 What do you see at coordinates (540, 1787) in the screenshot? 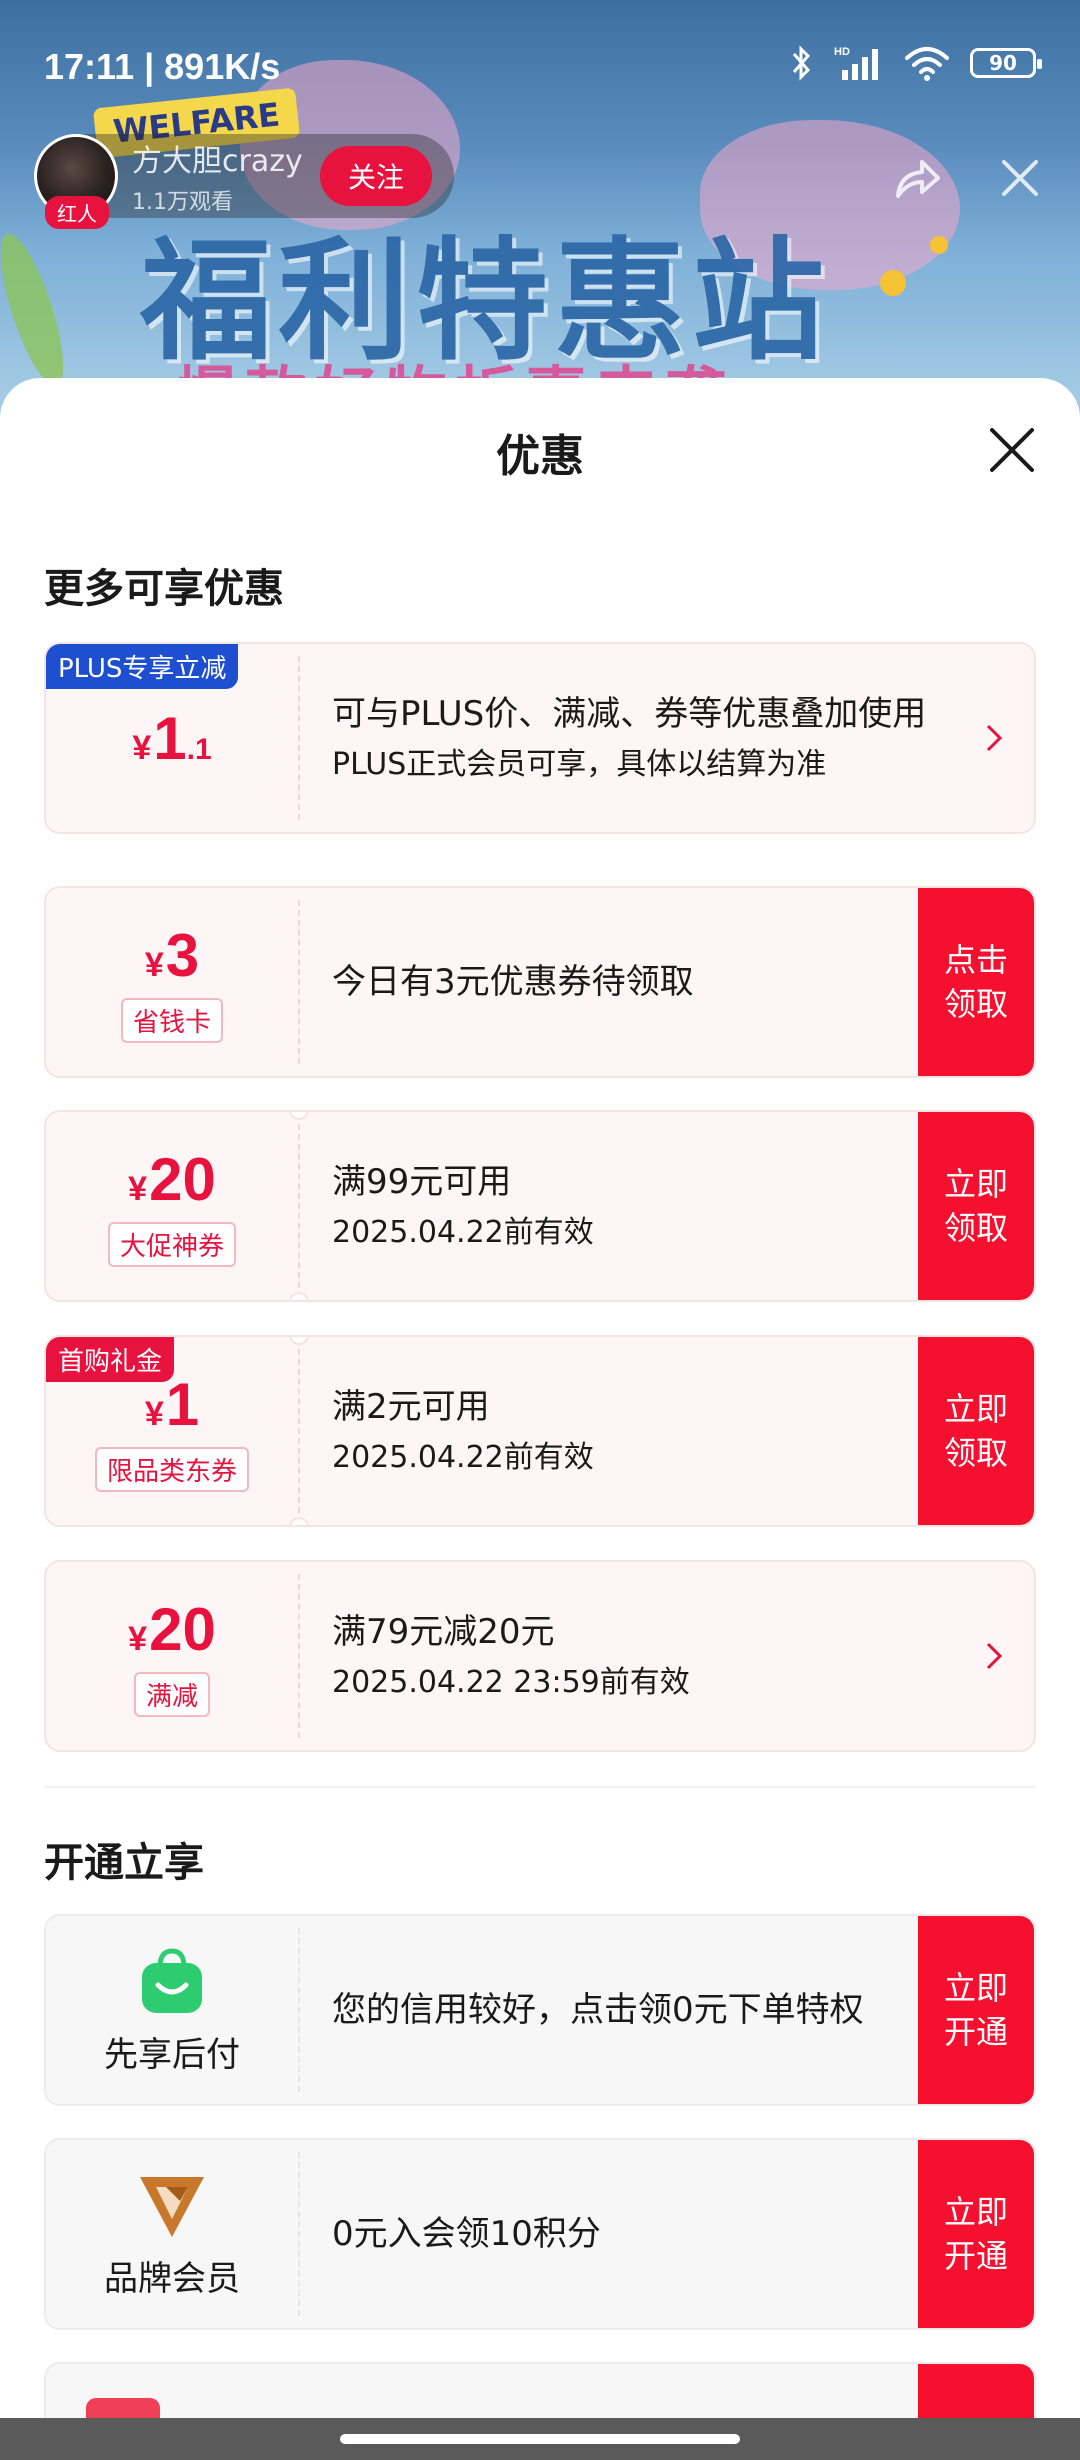
I see `section-divider` at bounding box center [540, 1787].